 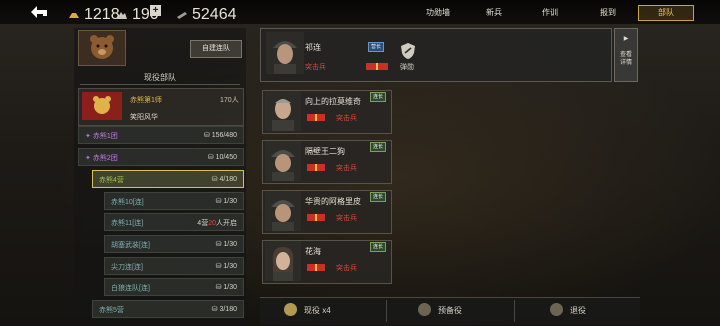 What do you see at coordinates (550, 12) in the screenshot?
I see `nav-training: 作训` at bounding box center [550, 12].